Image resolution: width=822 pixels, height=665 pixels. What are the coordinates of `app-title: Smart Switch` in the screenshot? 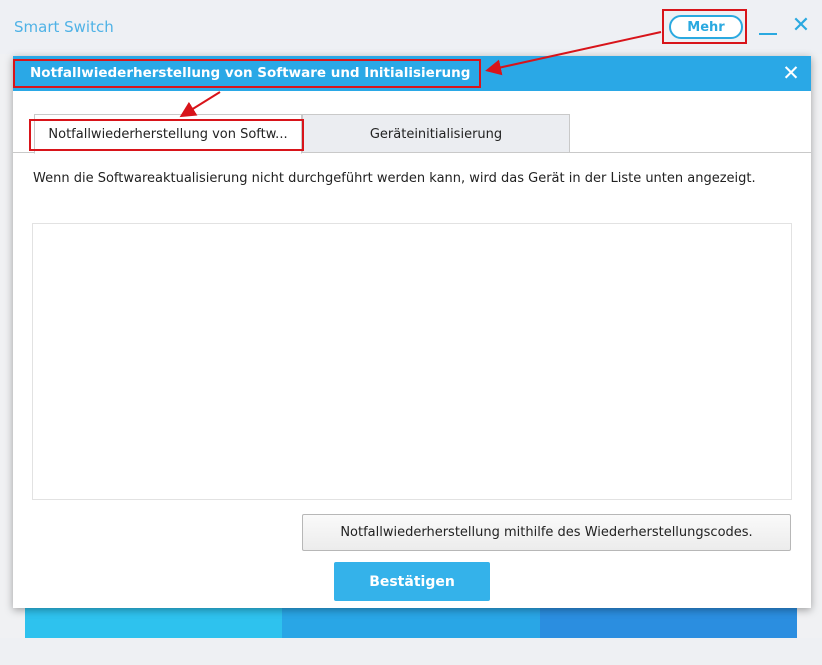 It's located at (64, 27).